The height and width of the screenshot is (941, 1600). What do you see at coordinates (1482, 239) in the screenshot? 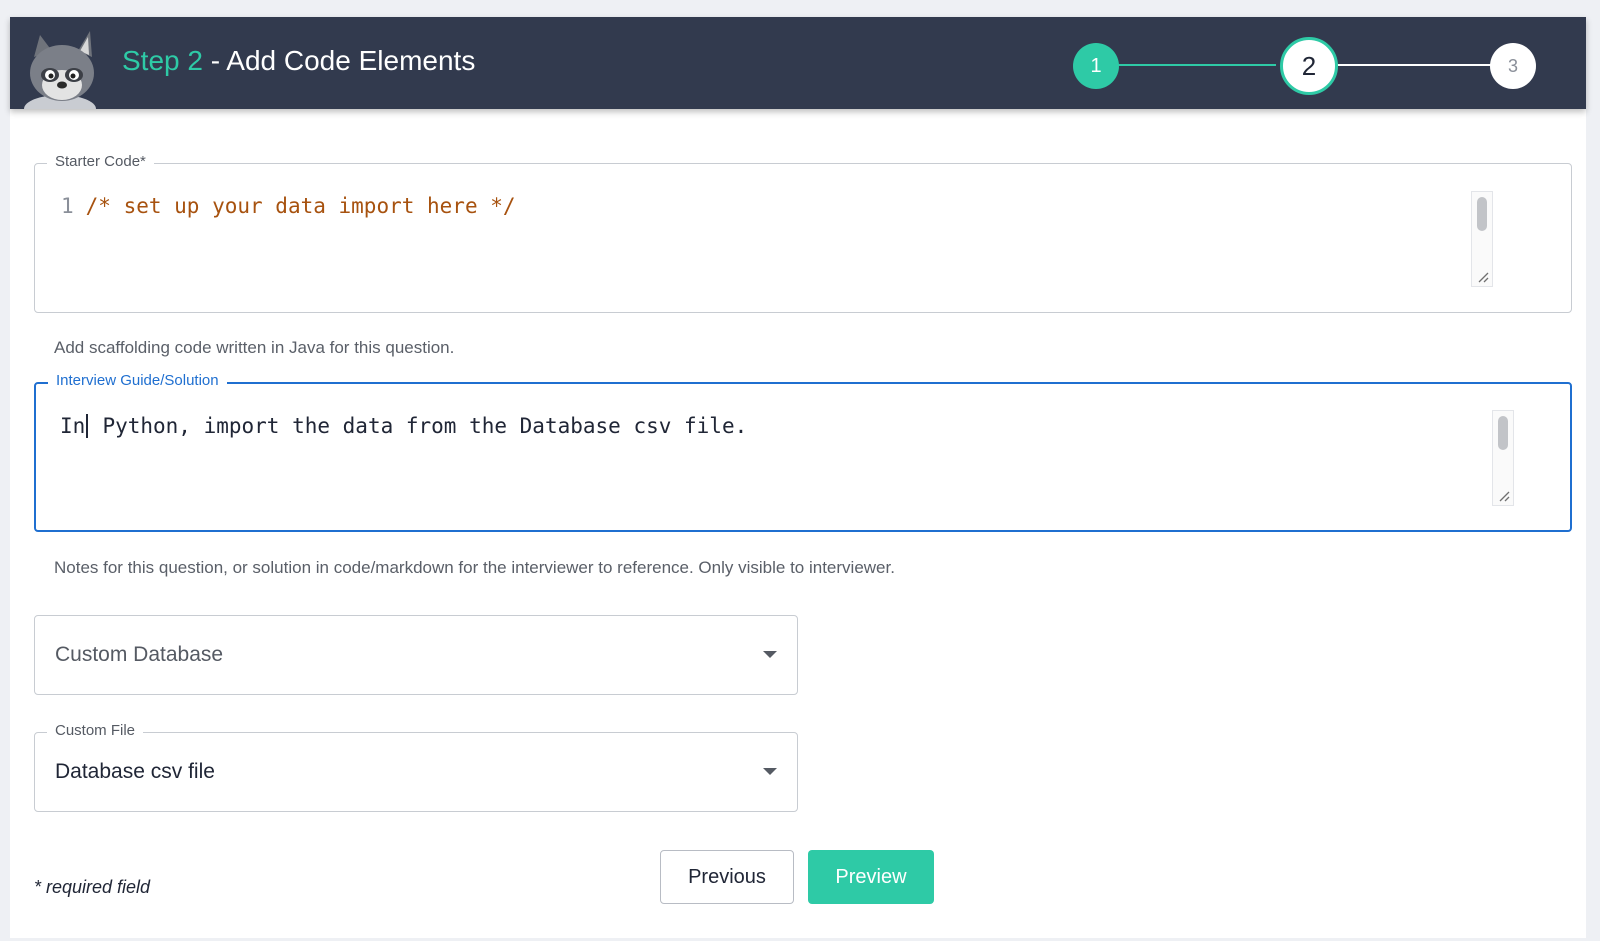
I see `editor-scrollbar` at bounding box center [1482, 239].